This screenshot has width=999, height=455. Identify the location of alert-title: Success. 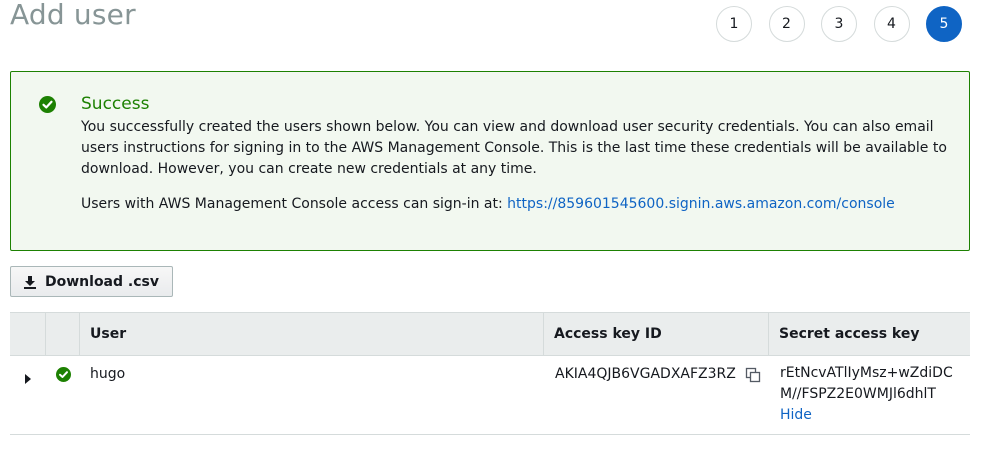
(115, 104).